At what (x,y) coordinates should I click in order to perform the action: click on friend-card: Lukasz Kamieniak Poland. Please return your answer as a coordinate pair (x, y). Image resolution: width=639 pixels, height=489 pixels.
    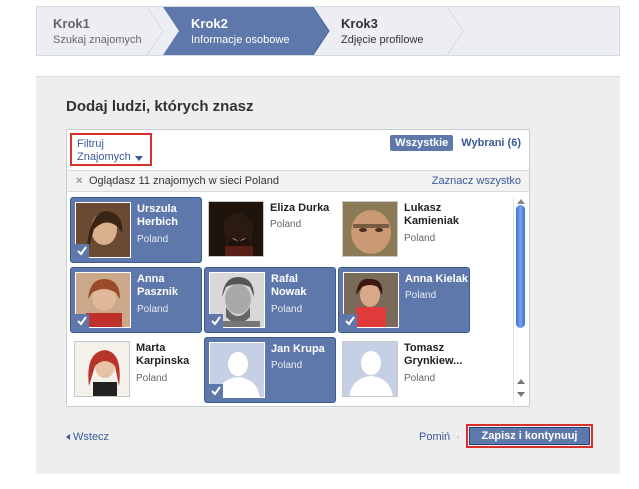
    Looking at the image, I should click on (404, 230).